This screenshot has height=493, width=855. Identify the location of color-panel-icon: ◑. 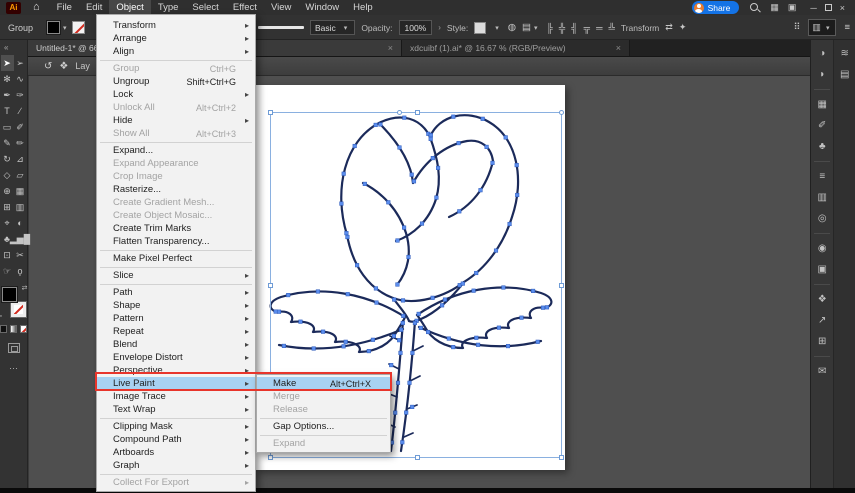
(822, 53).